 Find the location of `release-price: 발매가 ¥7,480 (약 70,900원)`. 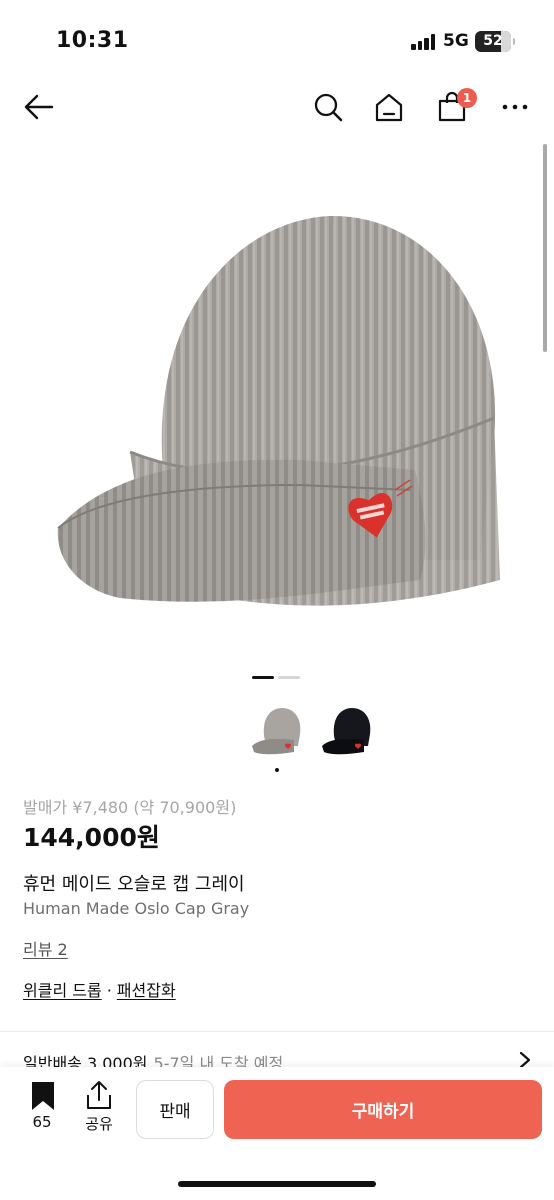

release-price: 발매가 ¥7,480 (약 70,900원) is located at coordinates (130, 807).